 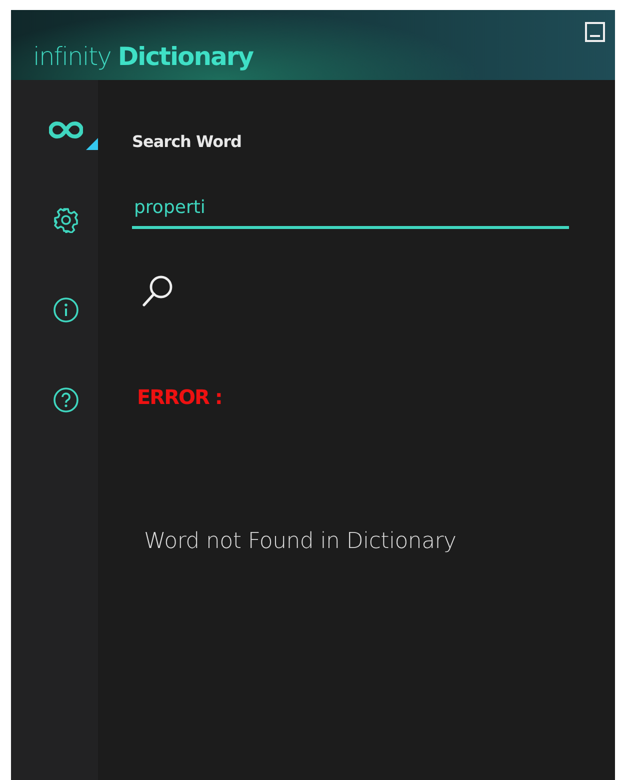 I want to click on app-title: infinity Dictionary, so click(x=143, y=56).